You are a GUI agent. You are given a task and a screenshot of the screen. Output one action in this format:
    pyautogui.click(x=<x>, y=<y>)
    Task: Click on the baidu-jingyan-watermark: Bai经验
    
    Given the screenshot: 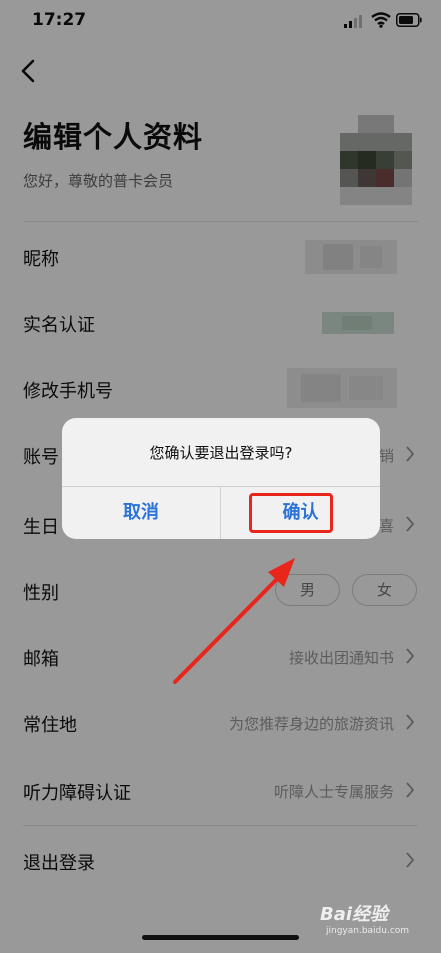 What is the action you would take?
    pyautogui.click(x=354, y=914)
    